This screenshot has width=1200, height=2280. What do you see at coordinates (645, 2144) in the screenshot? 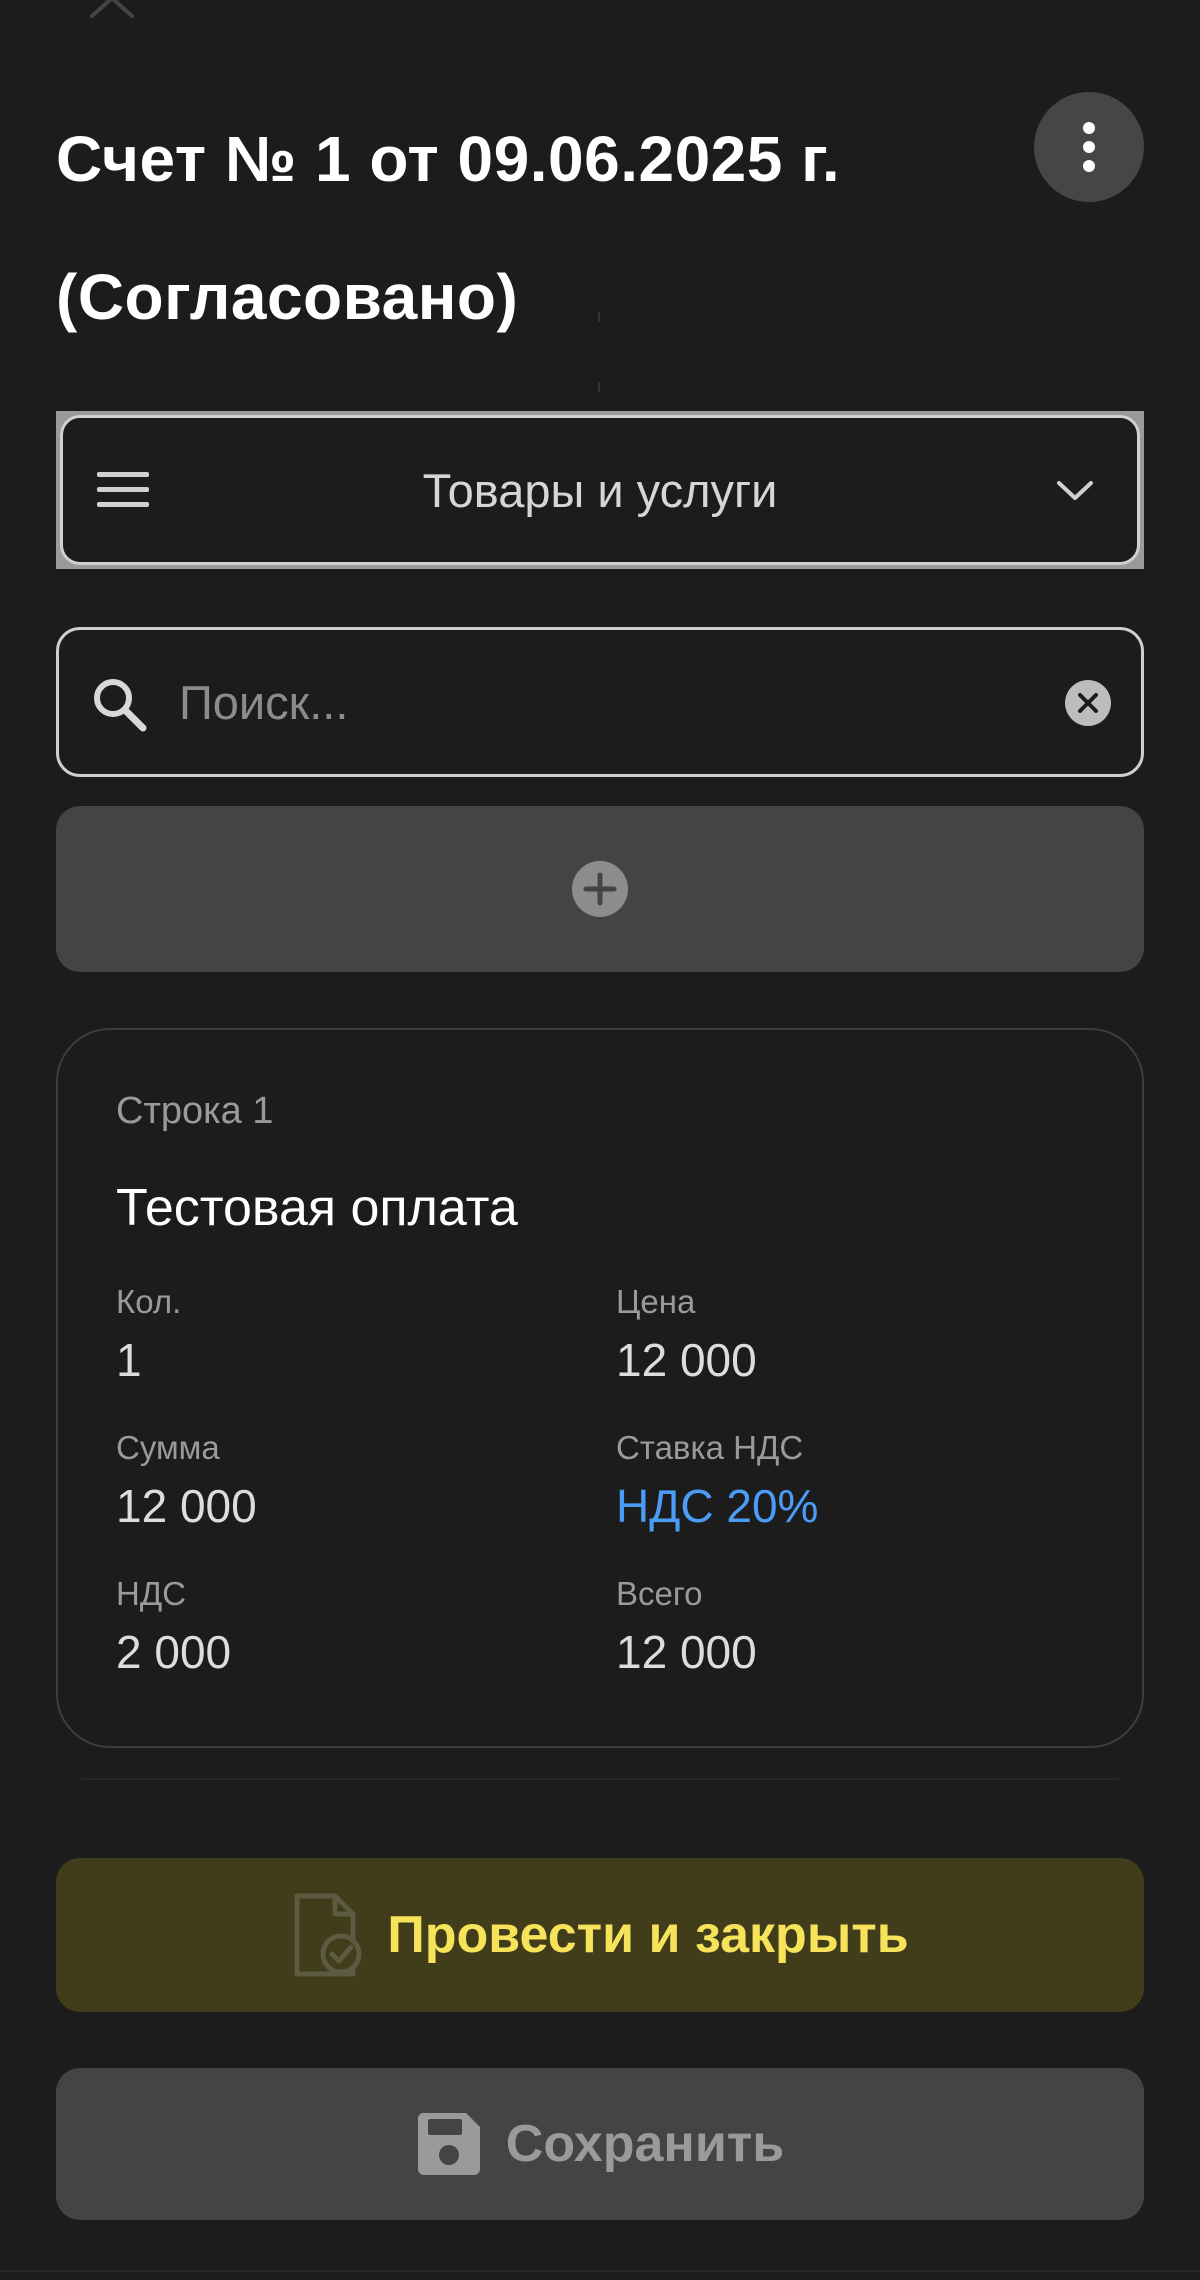
I see `save-label: Сохранить` at bounding box center [645, 2144].